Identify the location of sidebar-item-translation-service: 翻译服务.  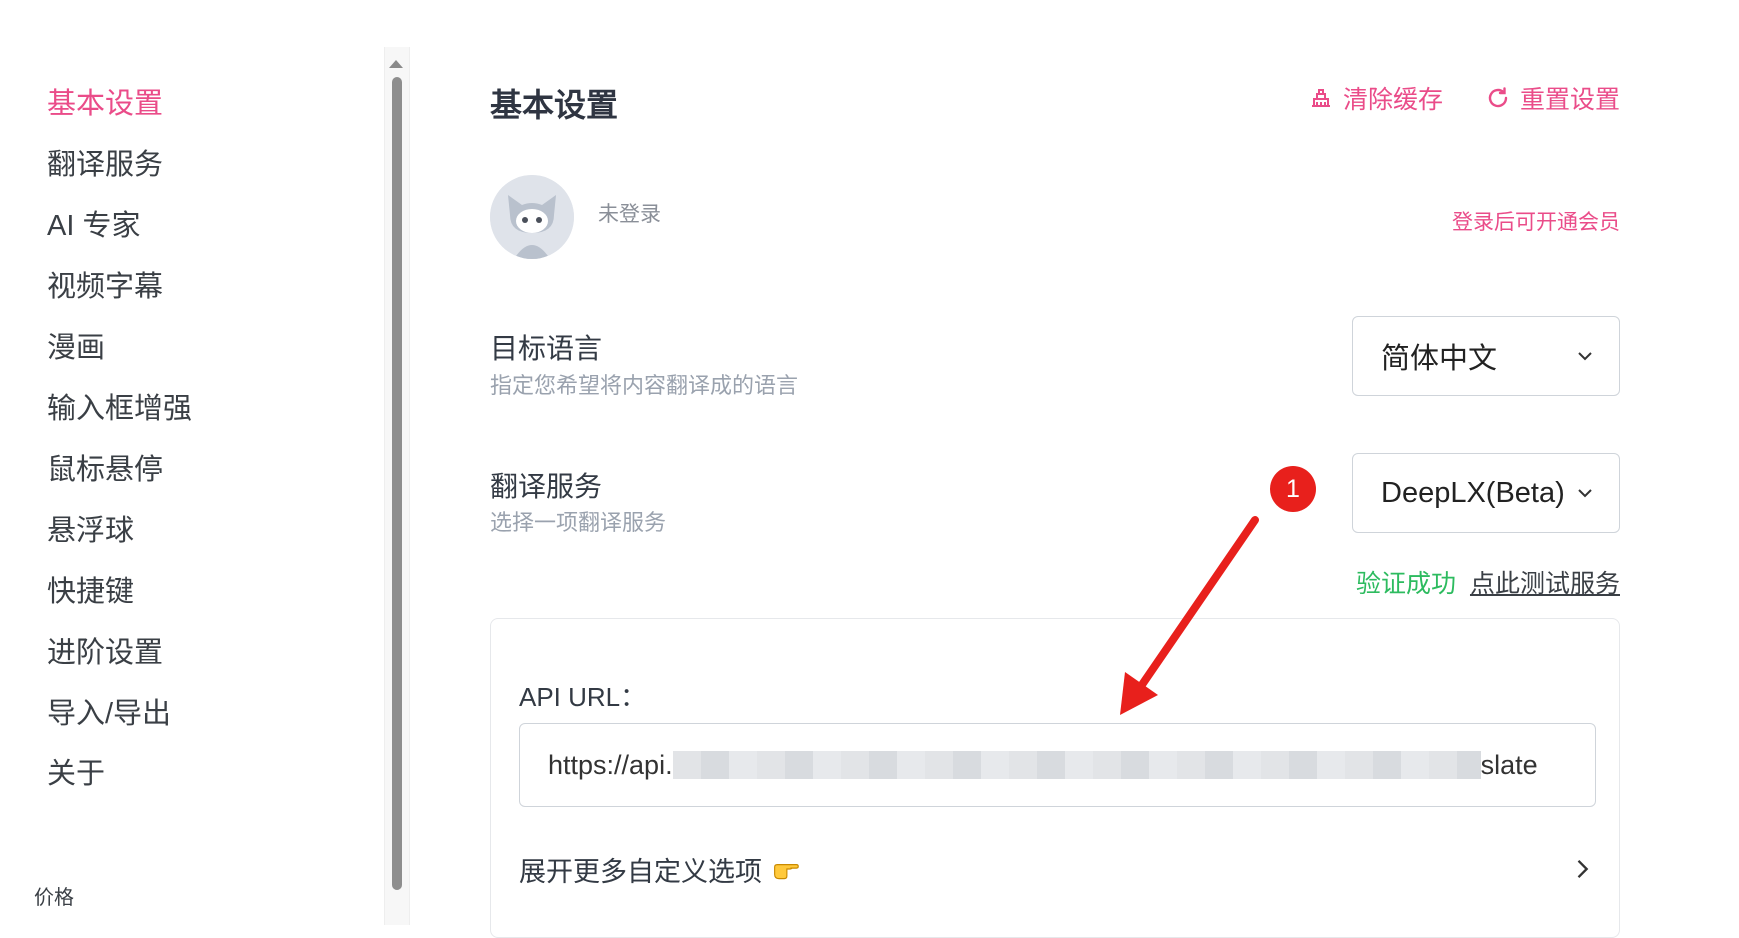
(105, 165).